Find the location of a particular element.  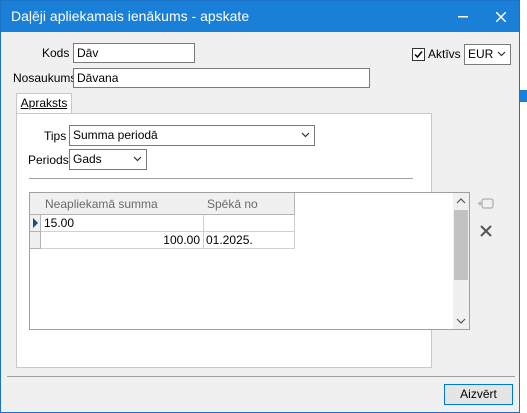

currency-value: EUR is located at coordinates (481, 54).